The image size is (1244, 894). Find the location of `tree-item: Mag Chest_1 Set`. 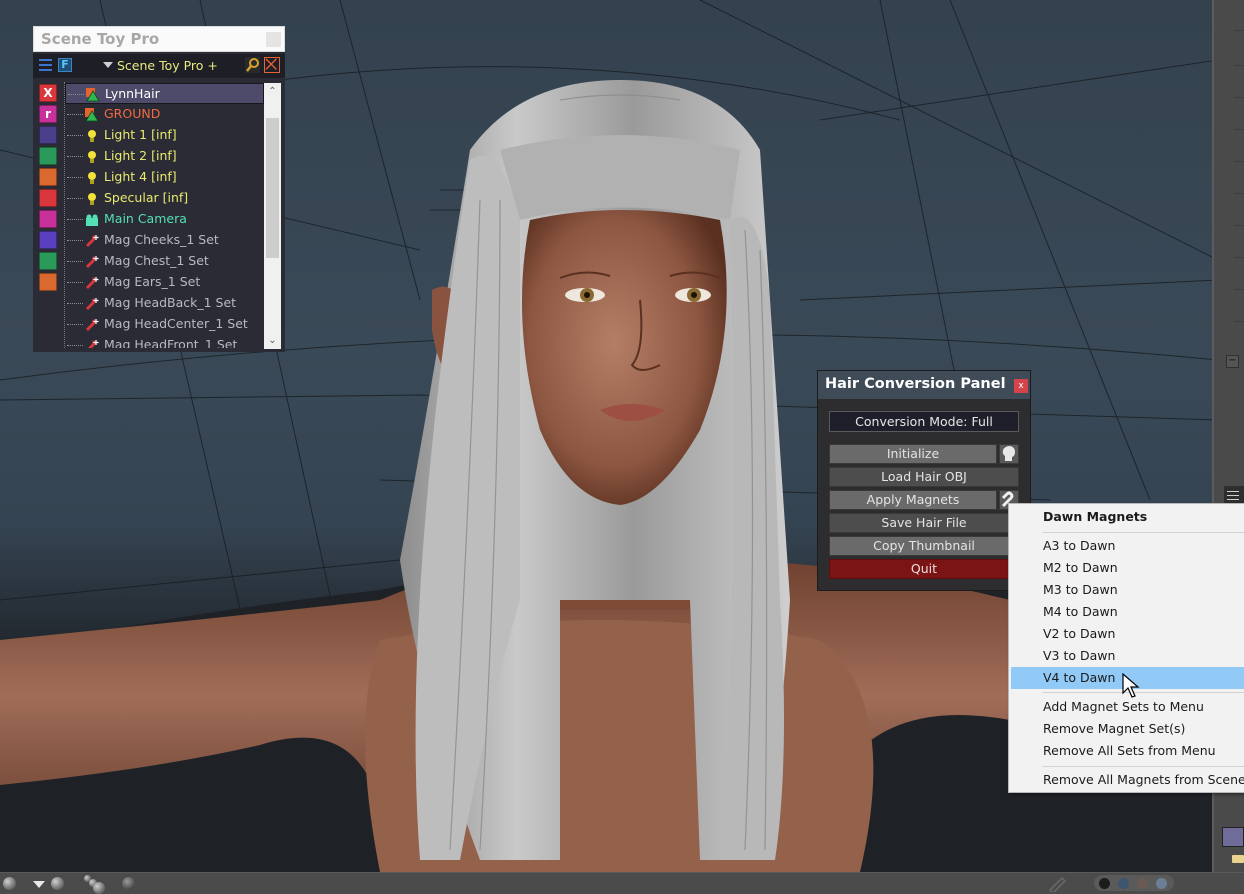

tree-item: Mag Chest_1 Set is located at coordinates (164, 261).